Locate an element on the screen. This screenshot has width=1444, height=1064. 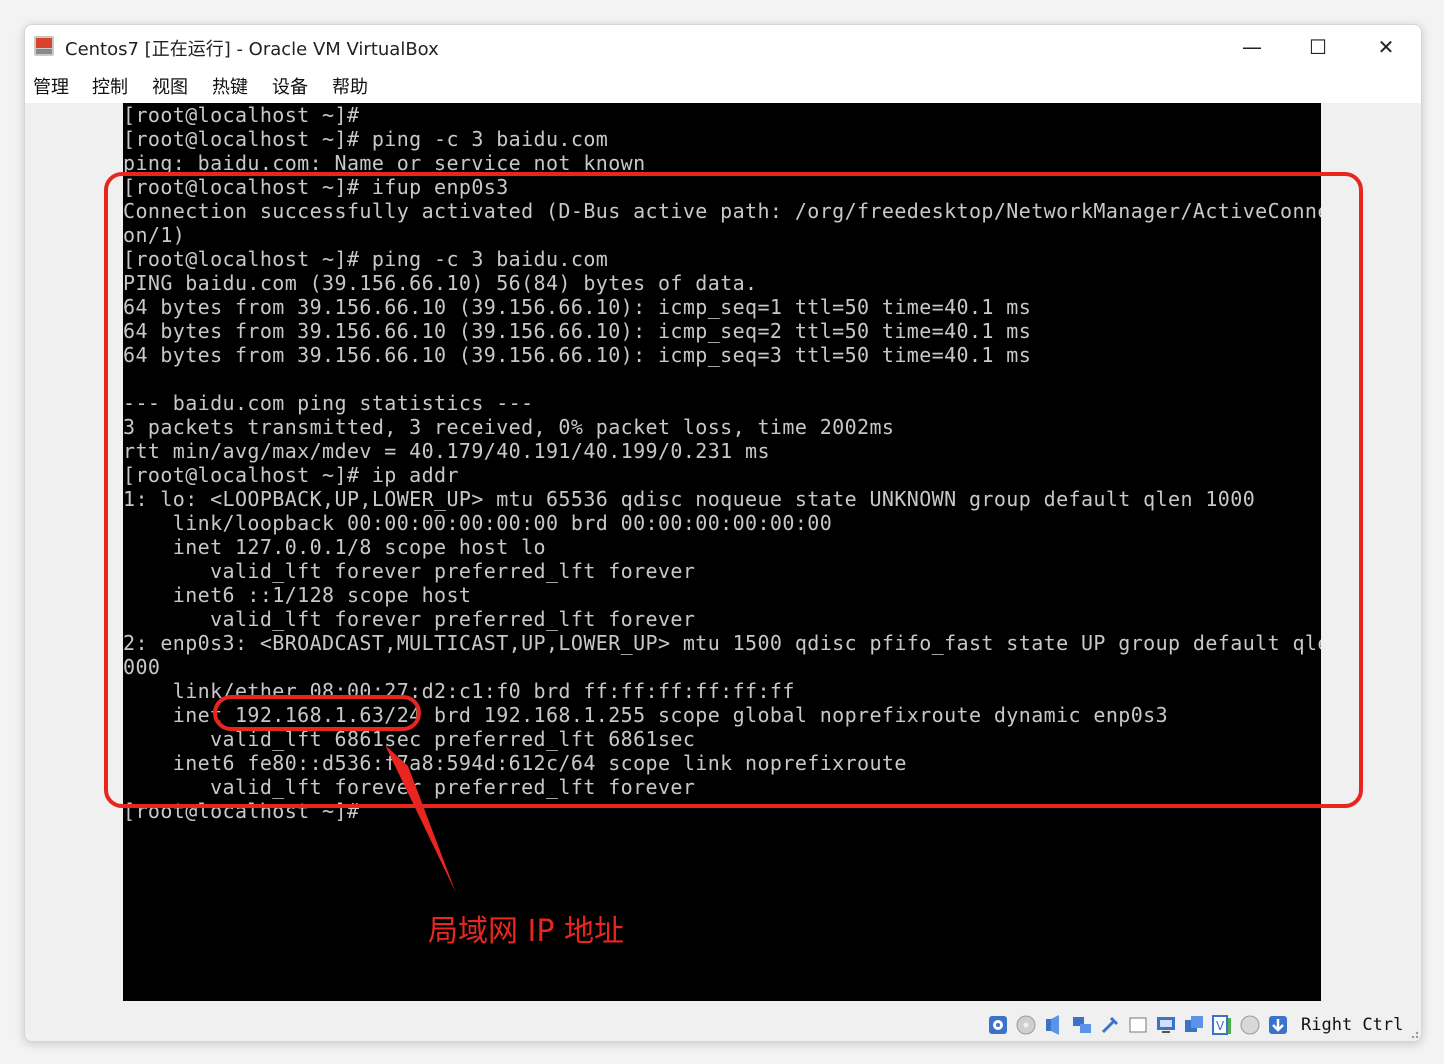
menu-control: 控制 is located at coordinates (110, 86).